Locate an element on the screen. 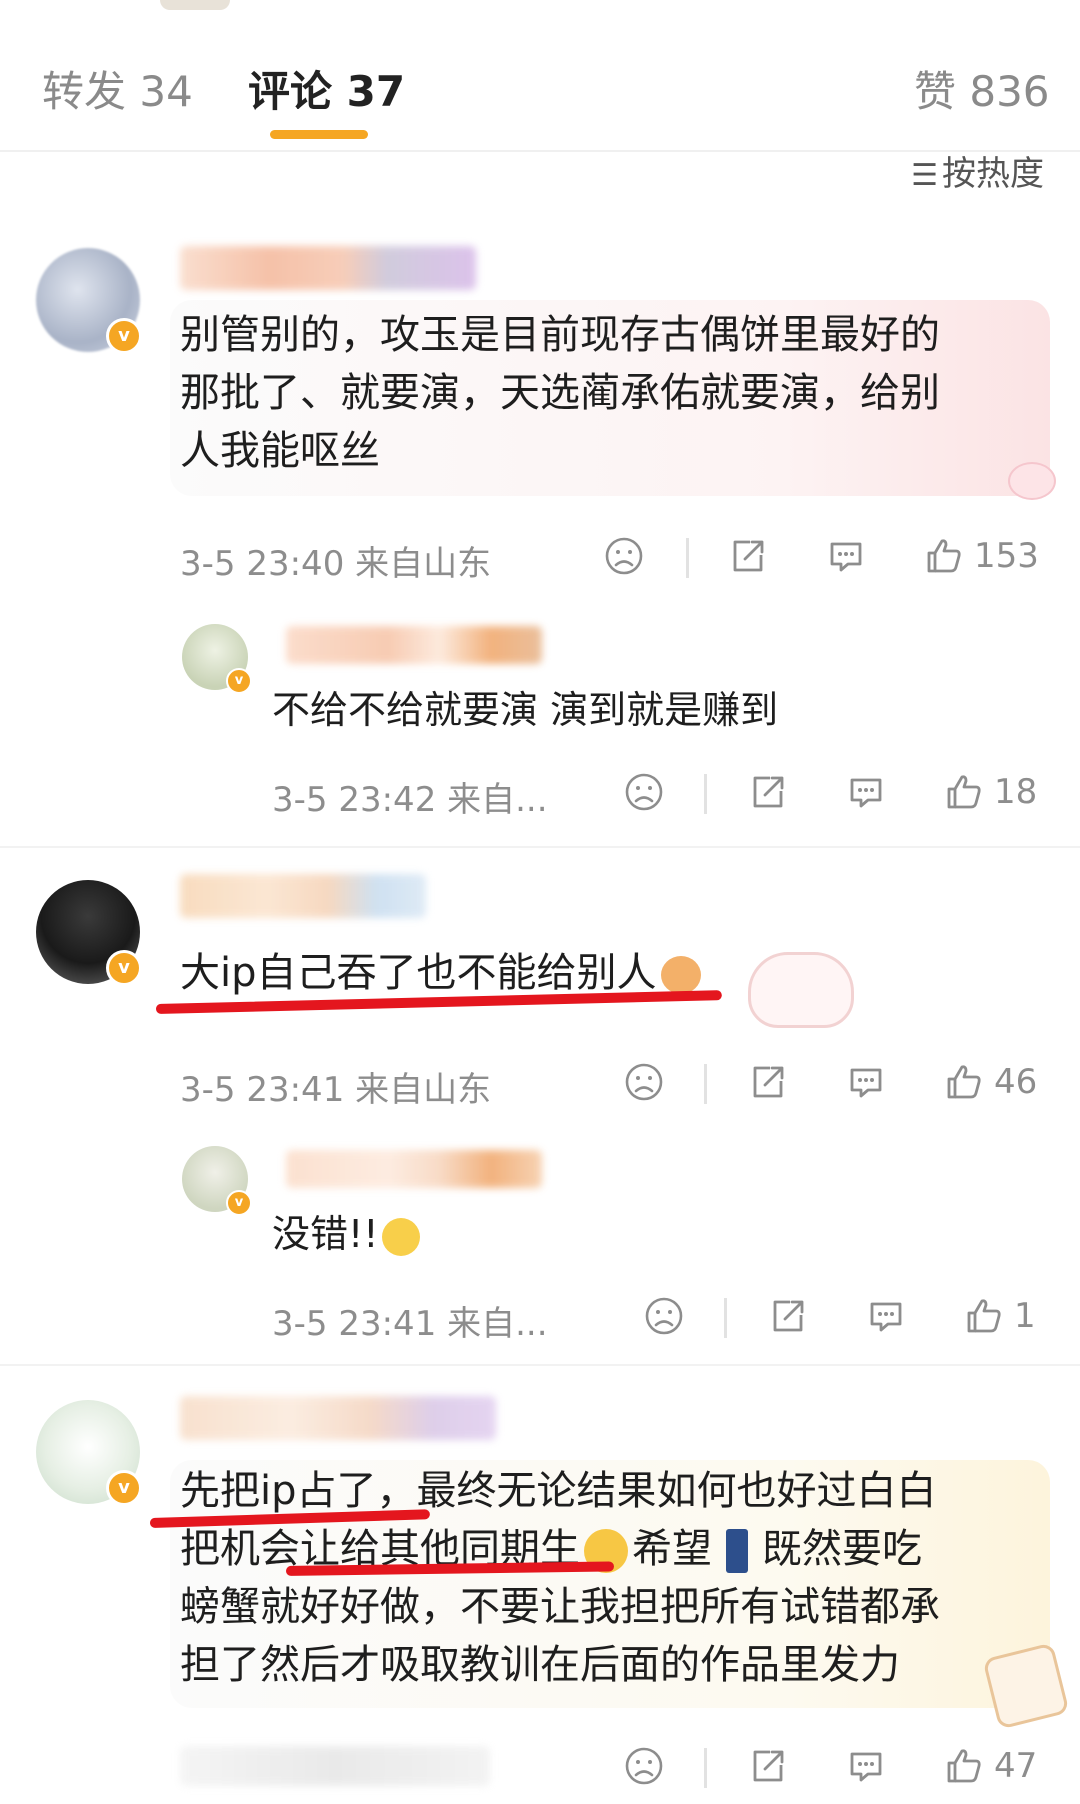 The image size is (1080, 1804). paw-sticker-icon is located at coordinates (1032, 481).